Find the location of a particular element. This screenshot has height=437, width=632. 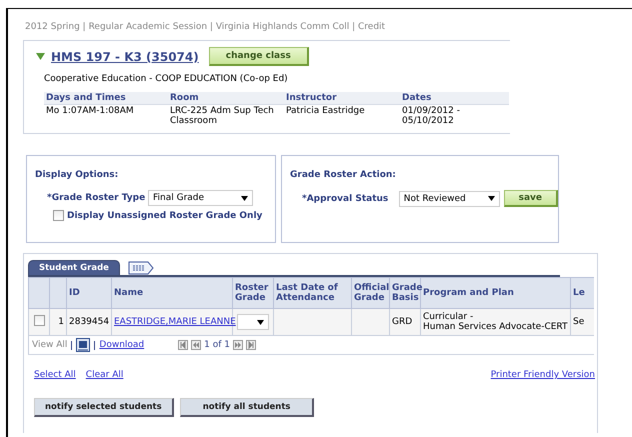

column-header: Le is located at coordinates (582, 293).